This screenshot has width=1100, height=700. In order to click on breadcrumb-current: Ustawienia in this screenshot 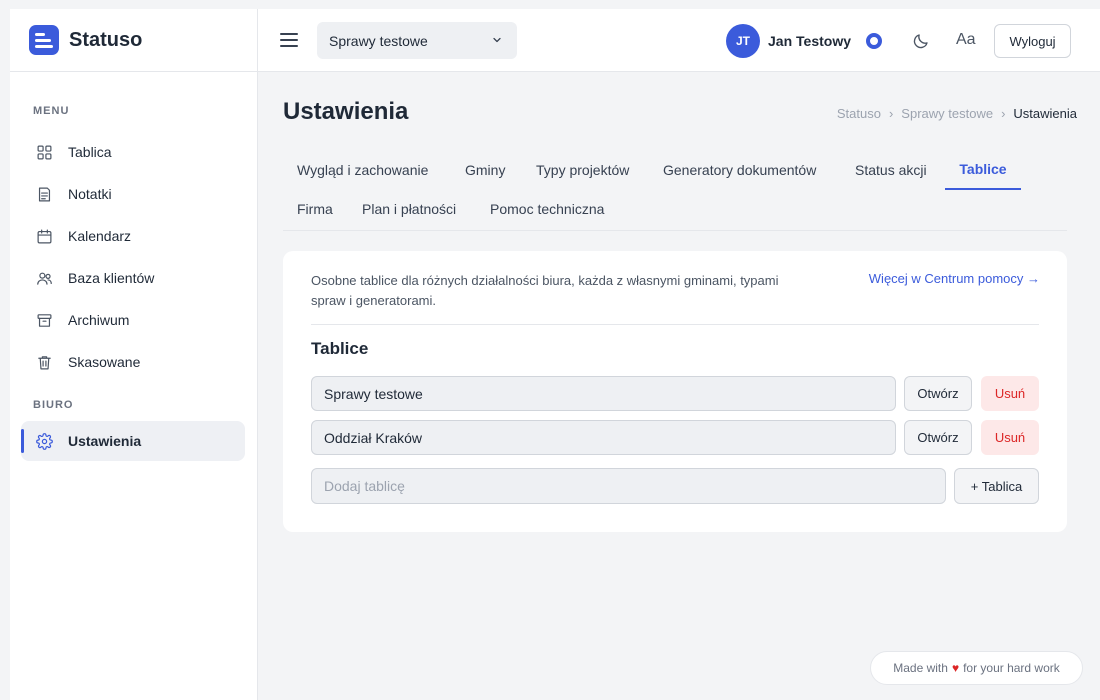, I will do `click(1045, 113)`.